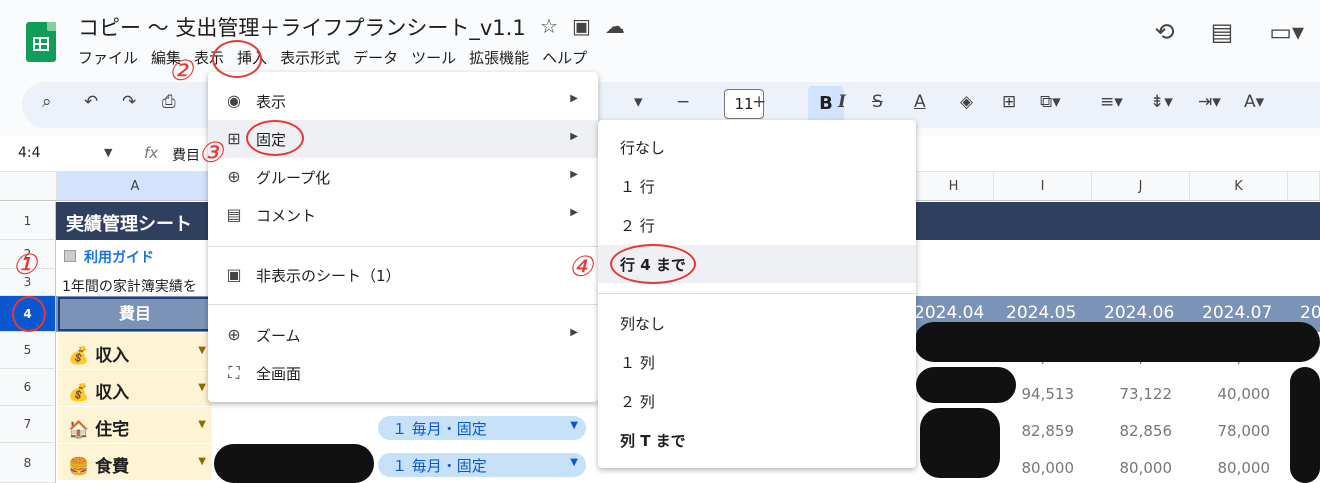 The image size is (1320, 483). What do you see at coordinates (757, 362) in the screenshot?
I see `freeze-1-column: １ 列` at bounding box center [757, 362].